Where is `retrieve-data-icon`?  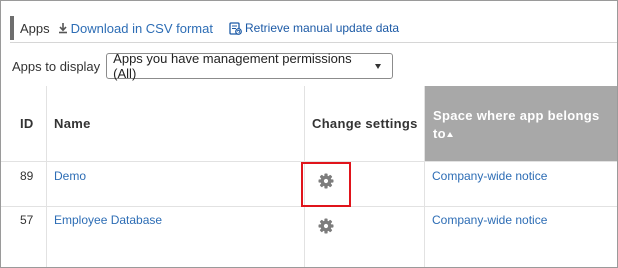 retrieve-data-icon is located at coordinates (235, 28).